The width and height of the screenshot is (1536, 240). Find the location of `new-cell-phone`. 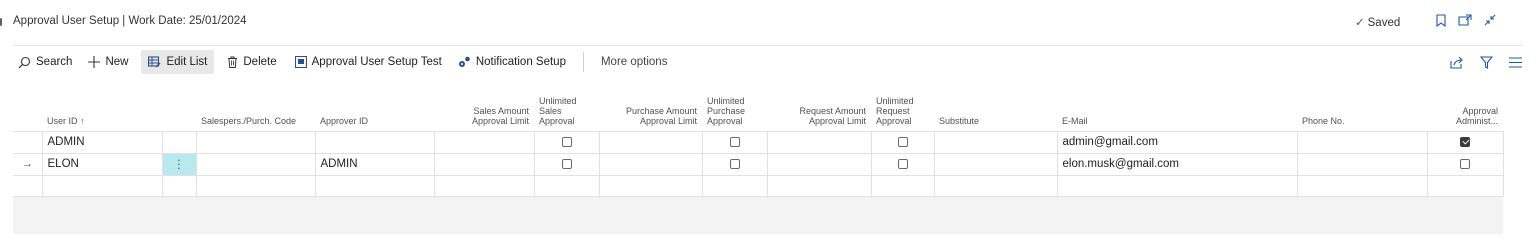

new-cell-phone is located at coordinates (1362, 185).